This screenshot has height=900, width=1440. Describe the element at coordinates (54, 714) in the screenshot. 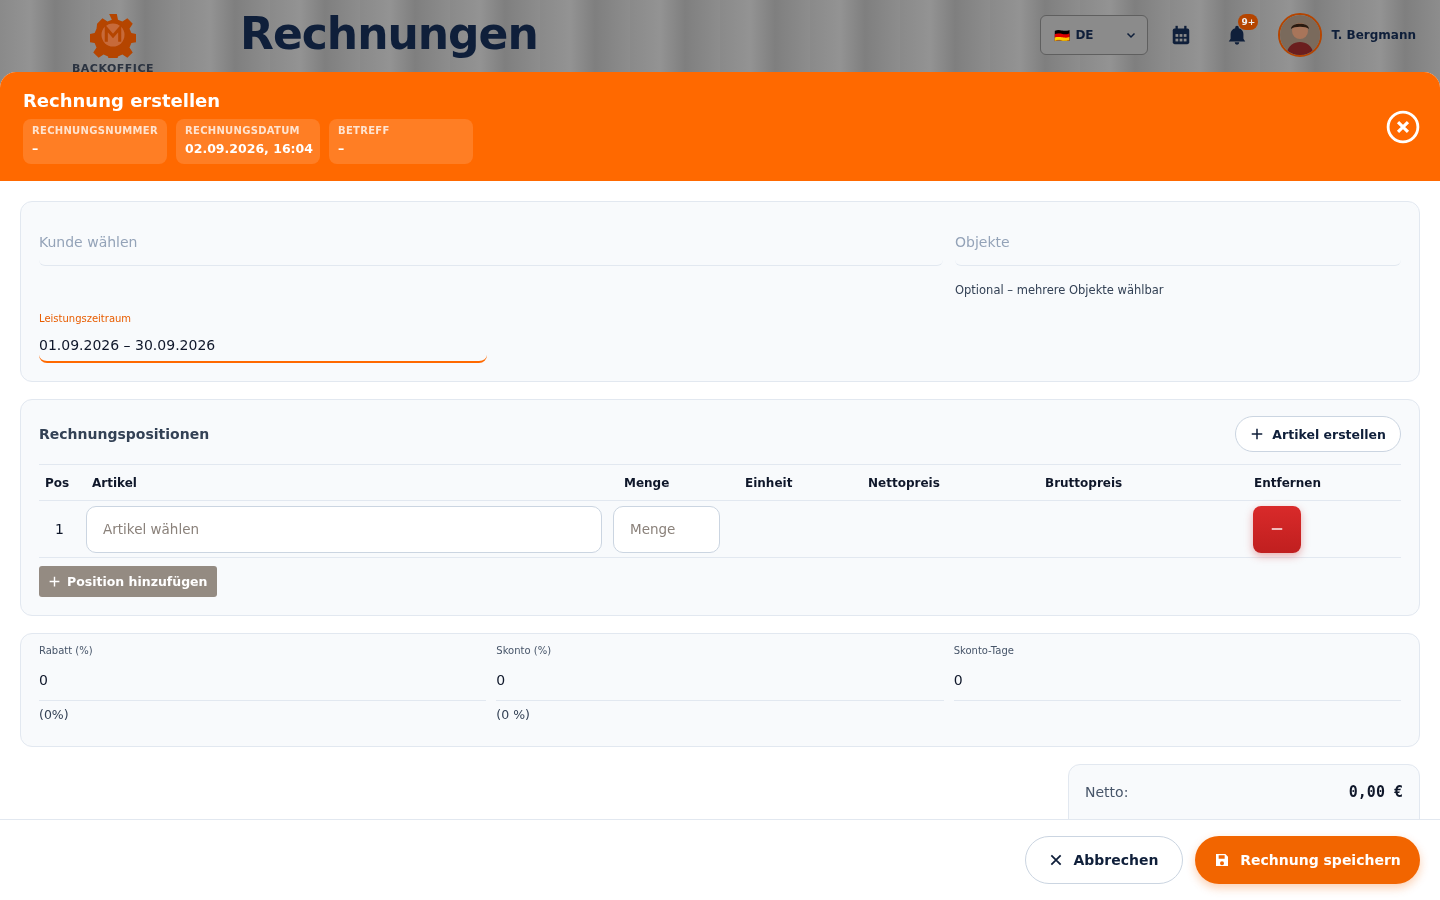

I see `field-hint: (0%)` at that location.